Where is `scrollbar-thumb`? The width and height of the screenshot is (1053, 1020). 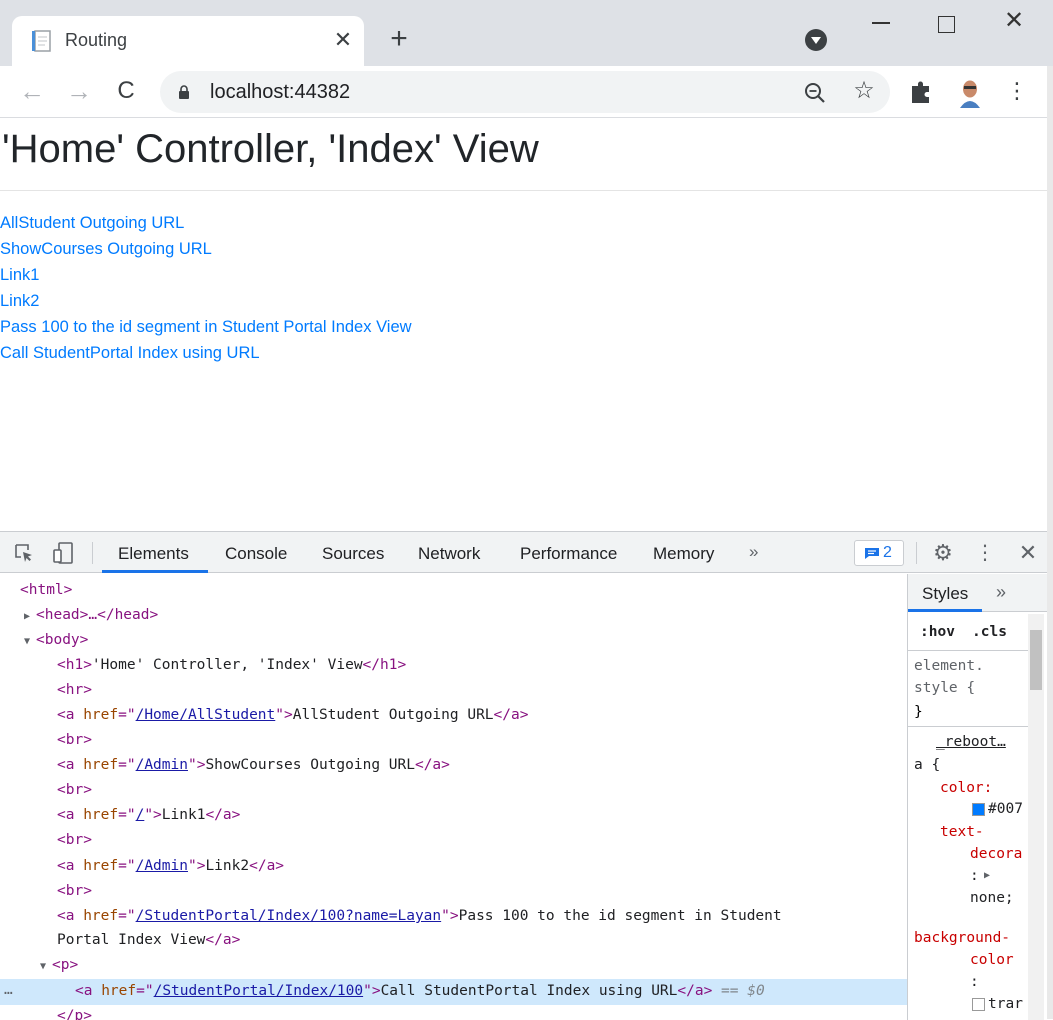 scrollbar-thumb is located at coordinates (1036, 660).